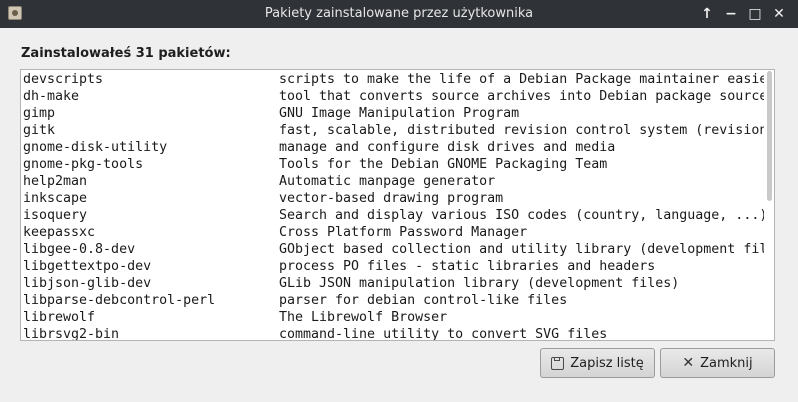 The height and width of the screenshot is (402, 798). I want to click on floppy-disk-icon, so click(558, 363).